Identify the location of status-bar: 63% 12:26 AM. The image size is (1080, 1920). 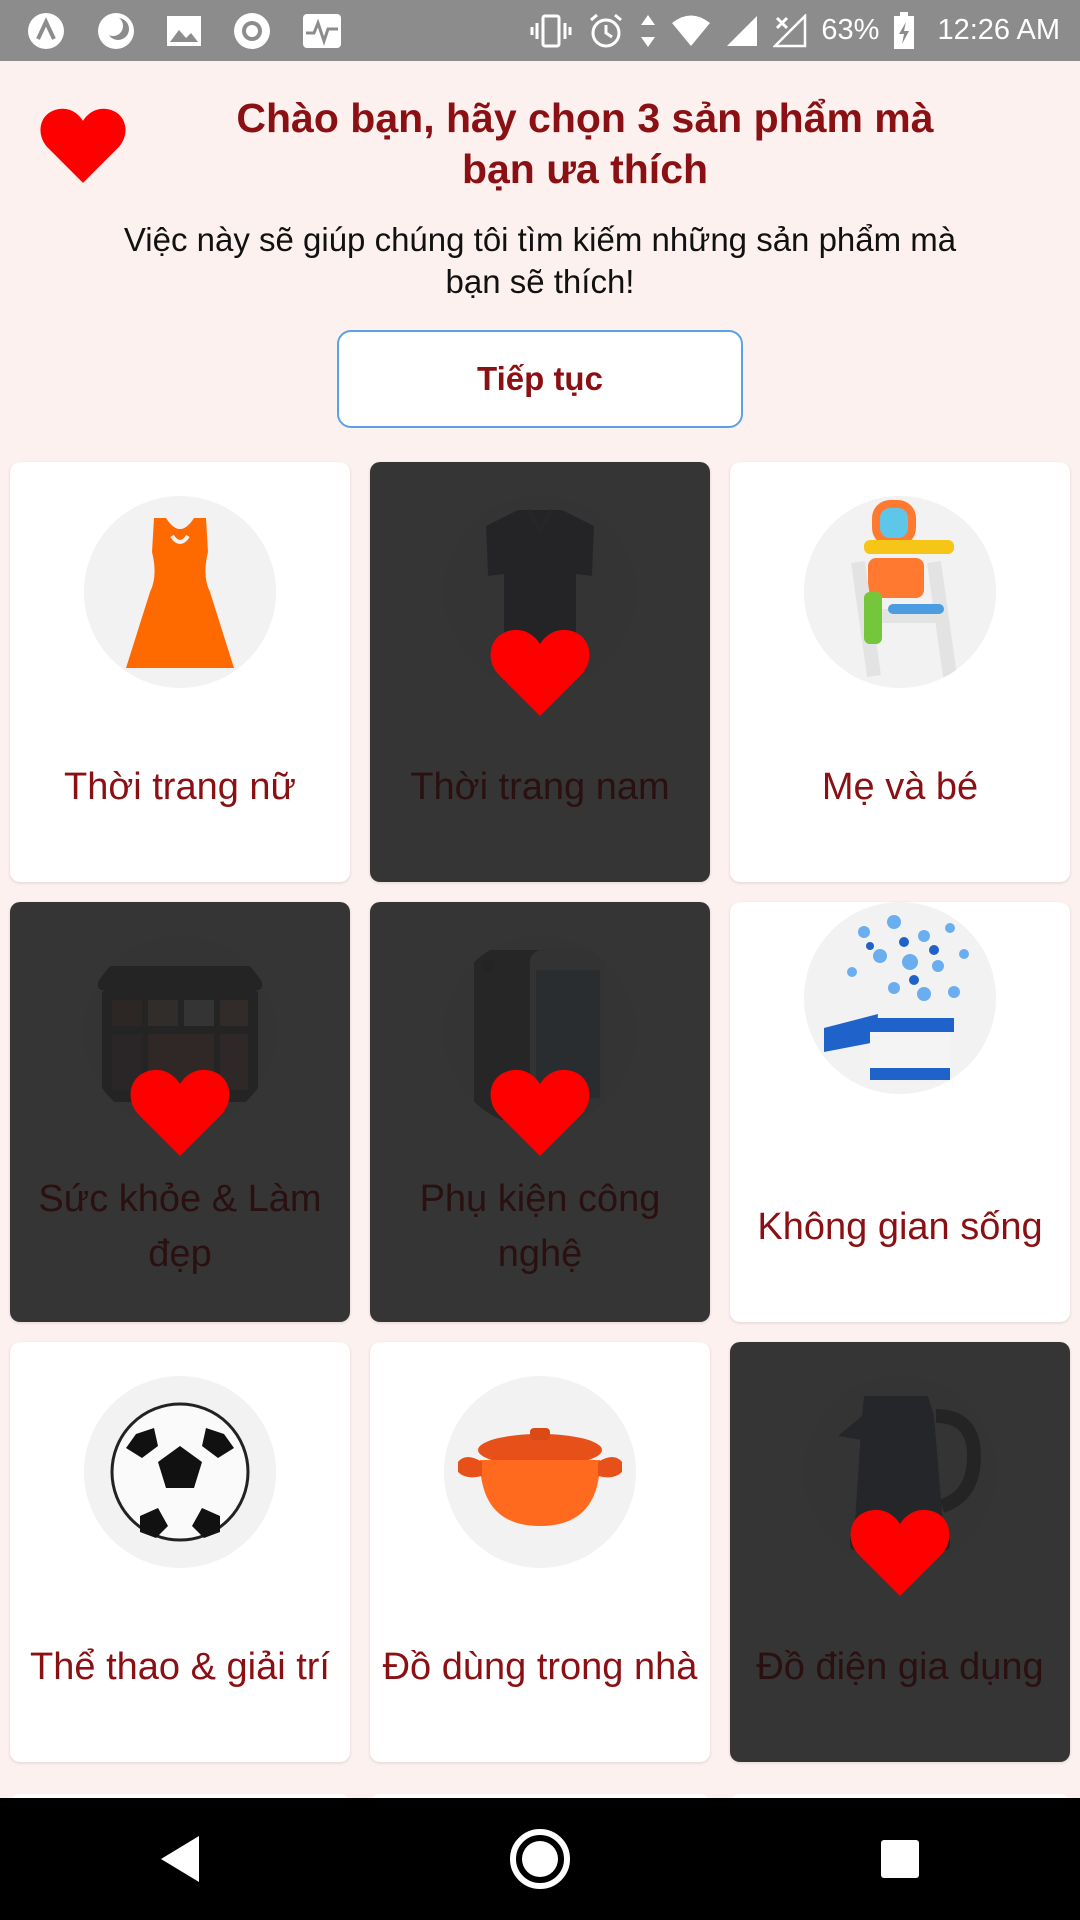
(540, 30).